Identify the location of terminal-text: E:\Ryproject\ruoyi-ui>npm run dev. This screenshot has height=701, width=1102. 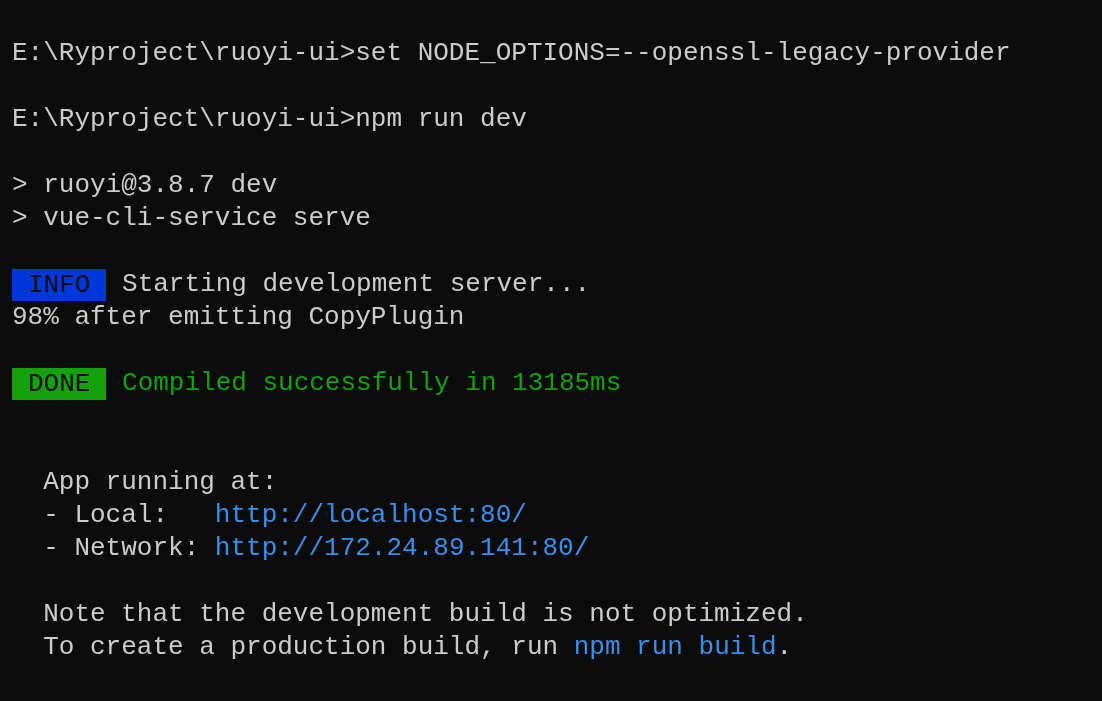
(269, 119).